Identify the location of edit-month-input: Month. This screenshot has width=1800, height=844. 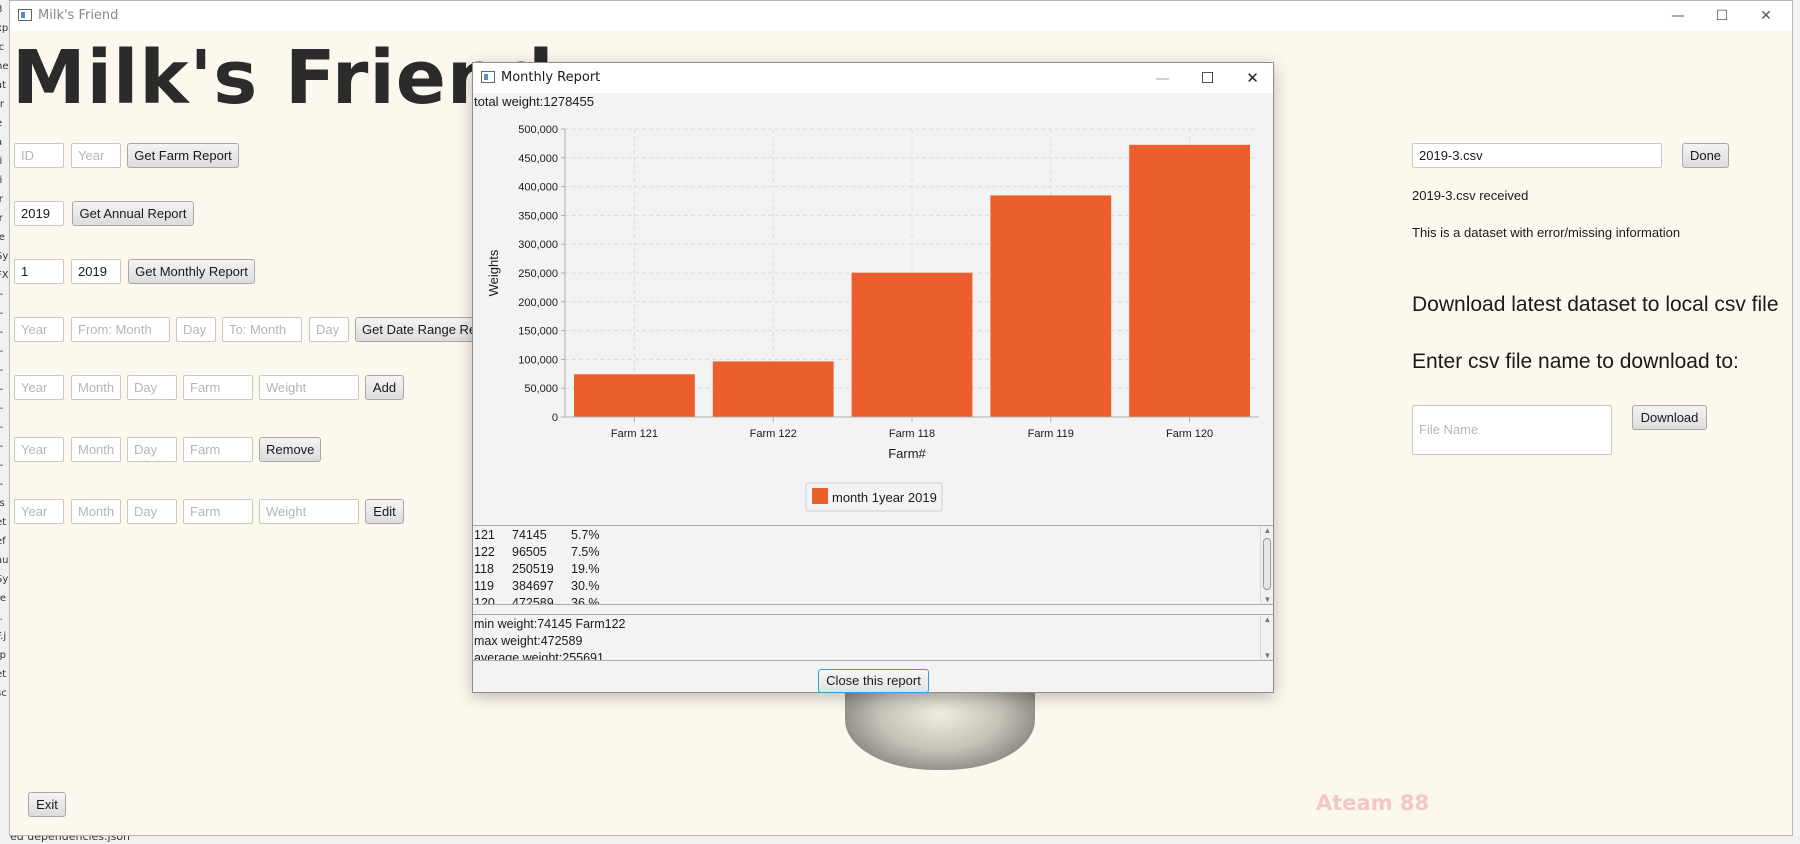
(96, 511).